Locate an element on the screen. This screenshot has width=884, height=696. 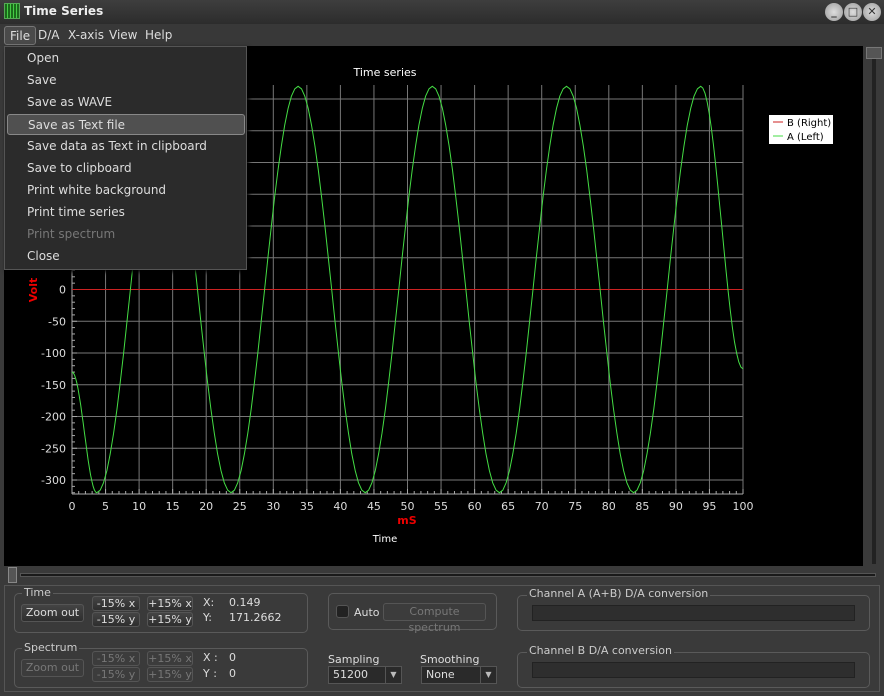
y-tick-label: -100 is located at coordinates (53, 353).